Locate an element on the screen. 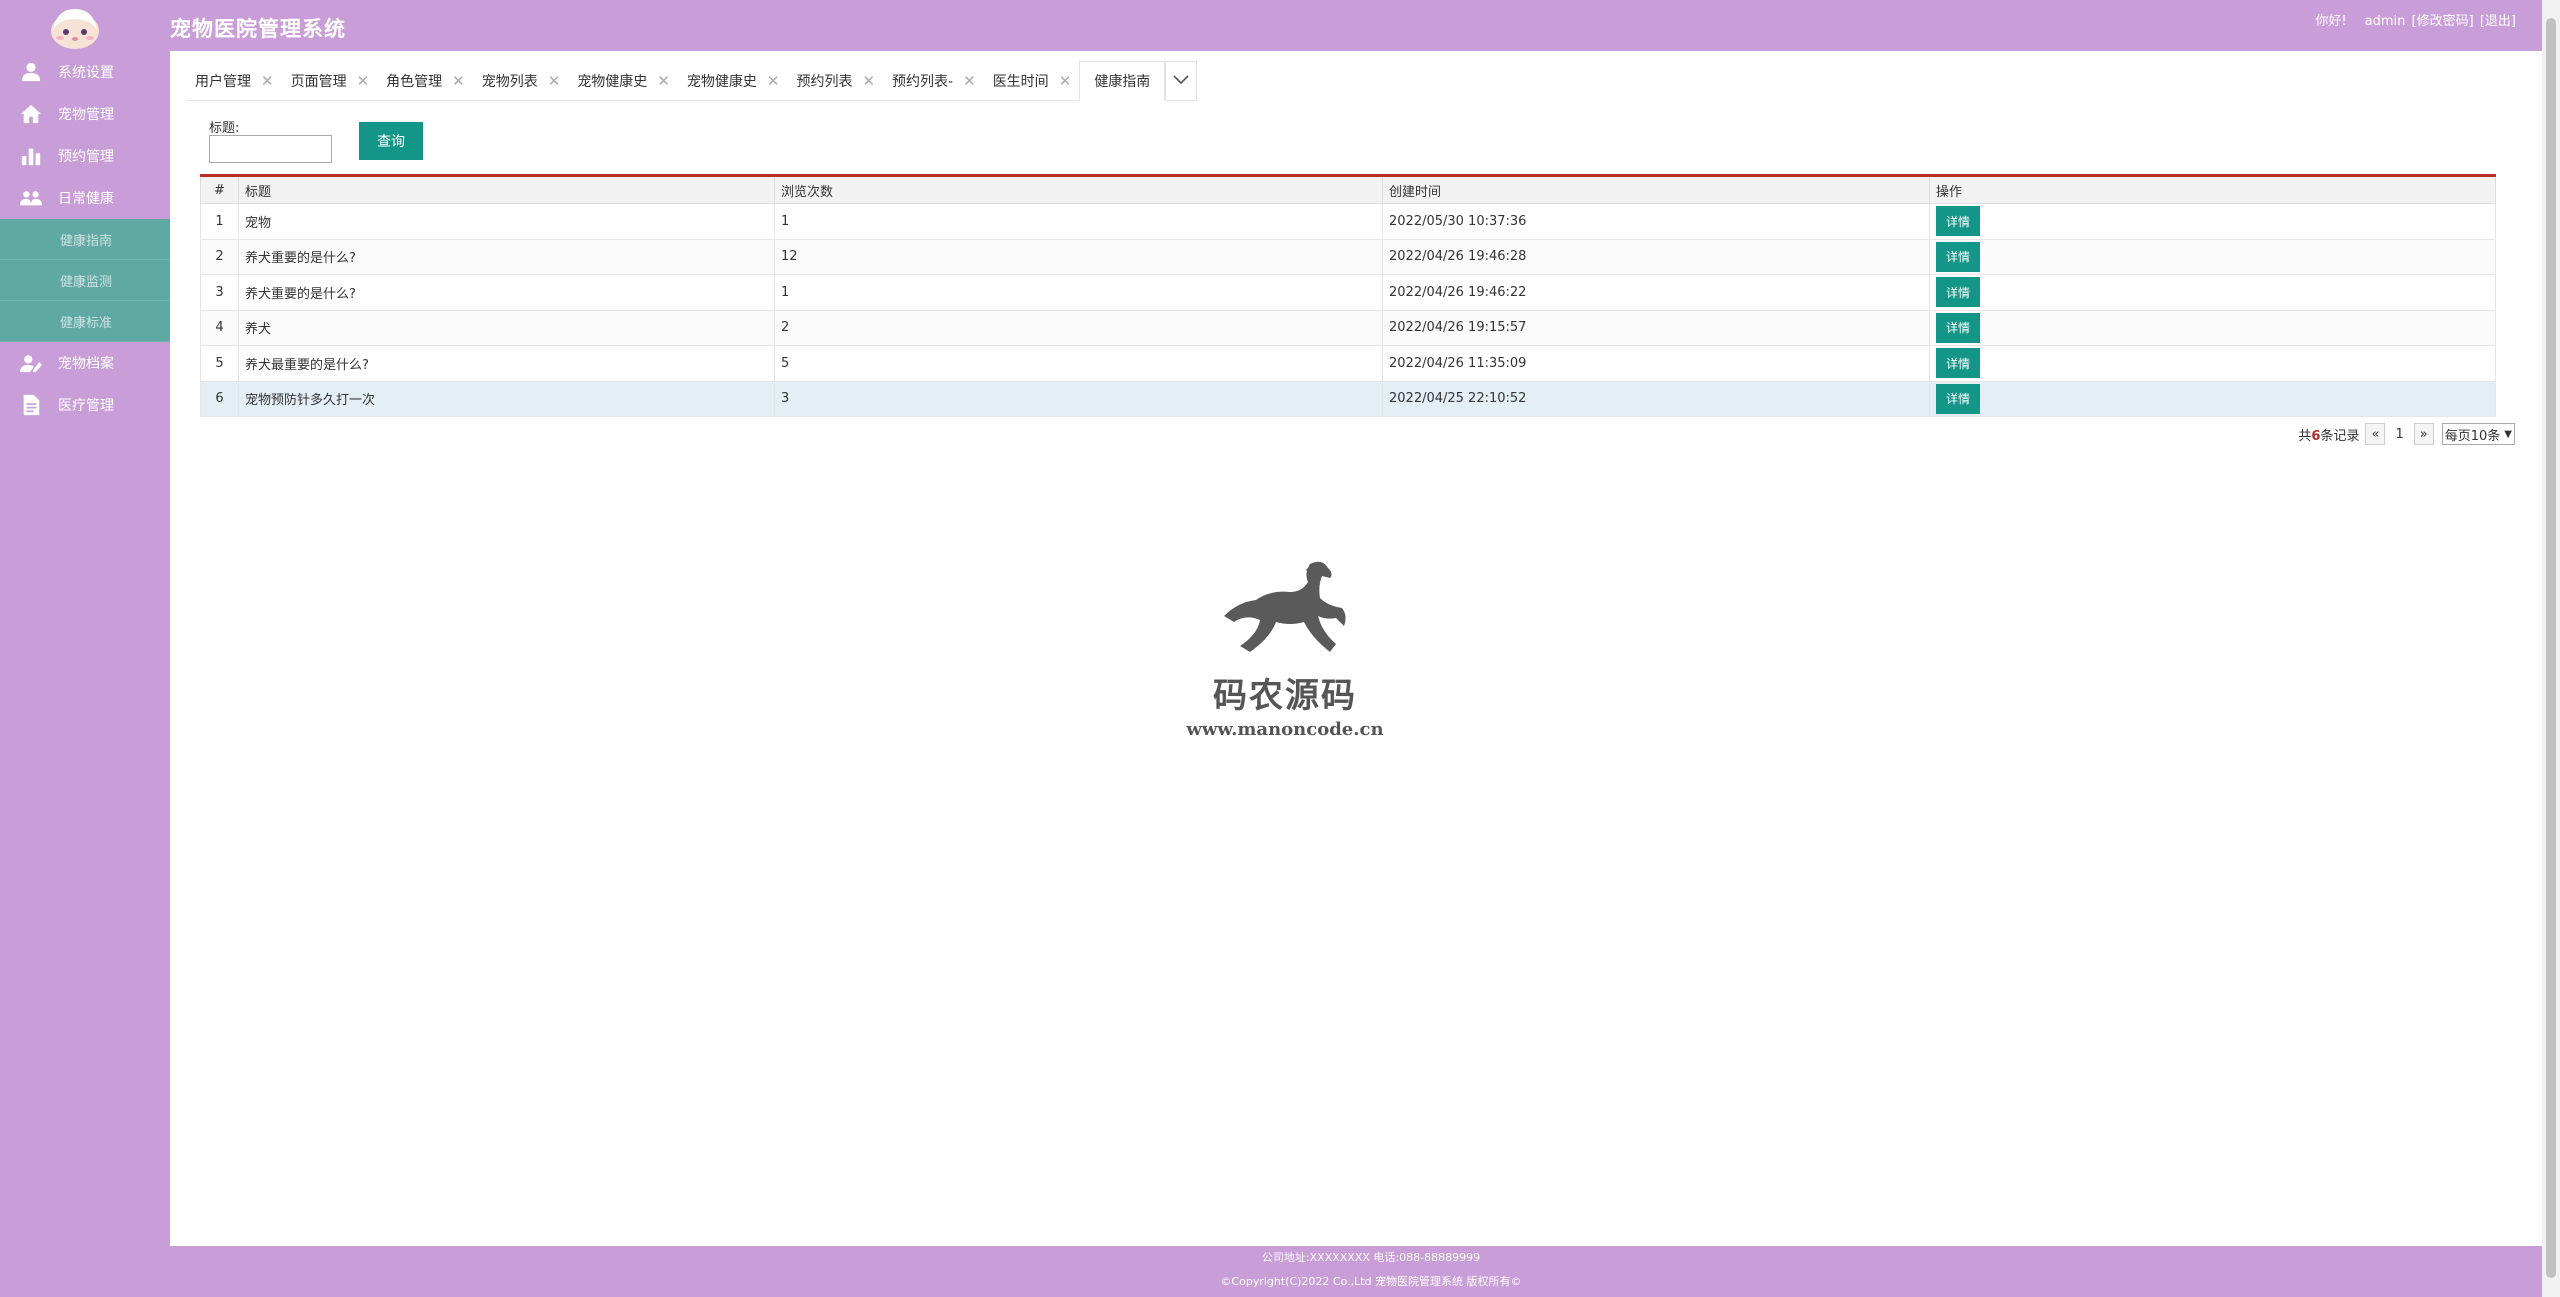 The width and height of the screenshot is (2560, 1297). current-page: 1 is located at coordinates (2399, 434).